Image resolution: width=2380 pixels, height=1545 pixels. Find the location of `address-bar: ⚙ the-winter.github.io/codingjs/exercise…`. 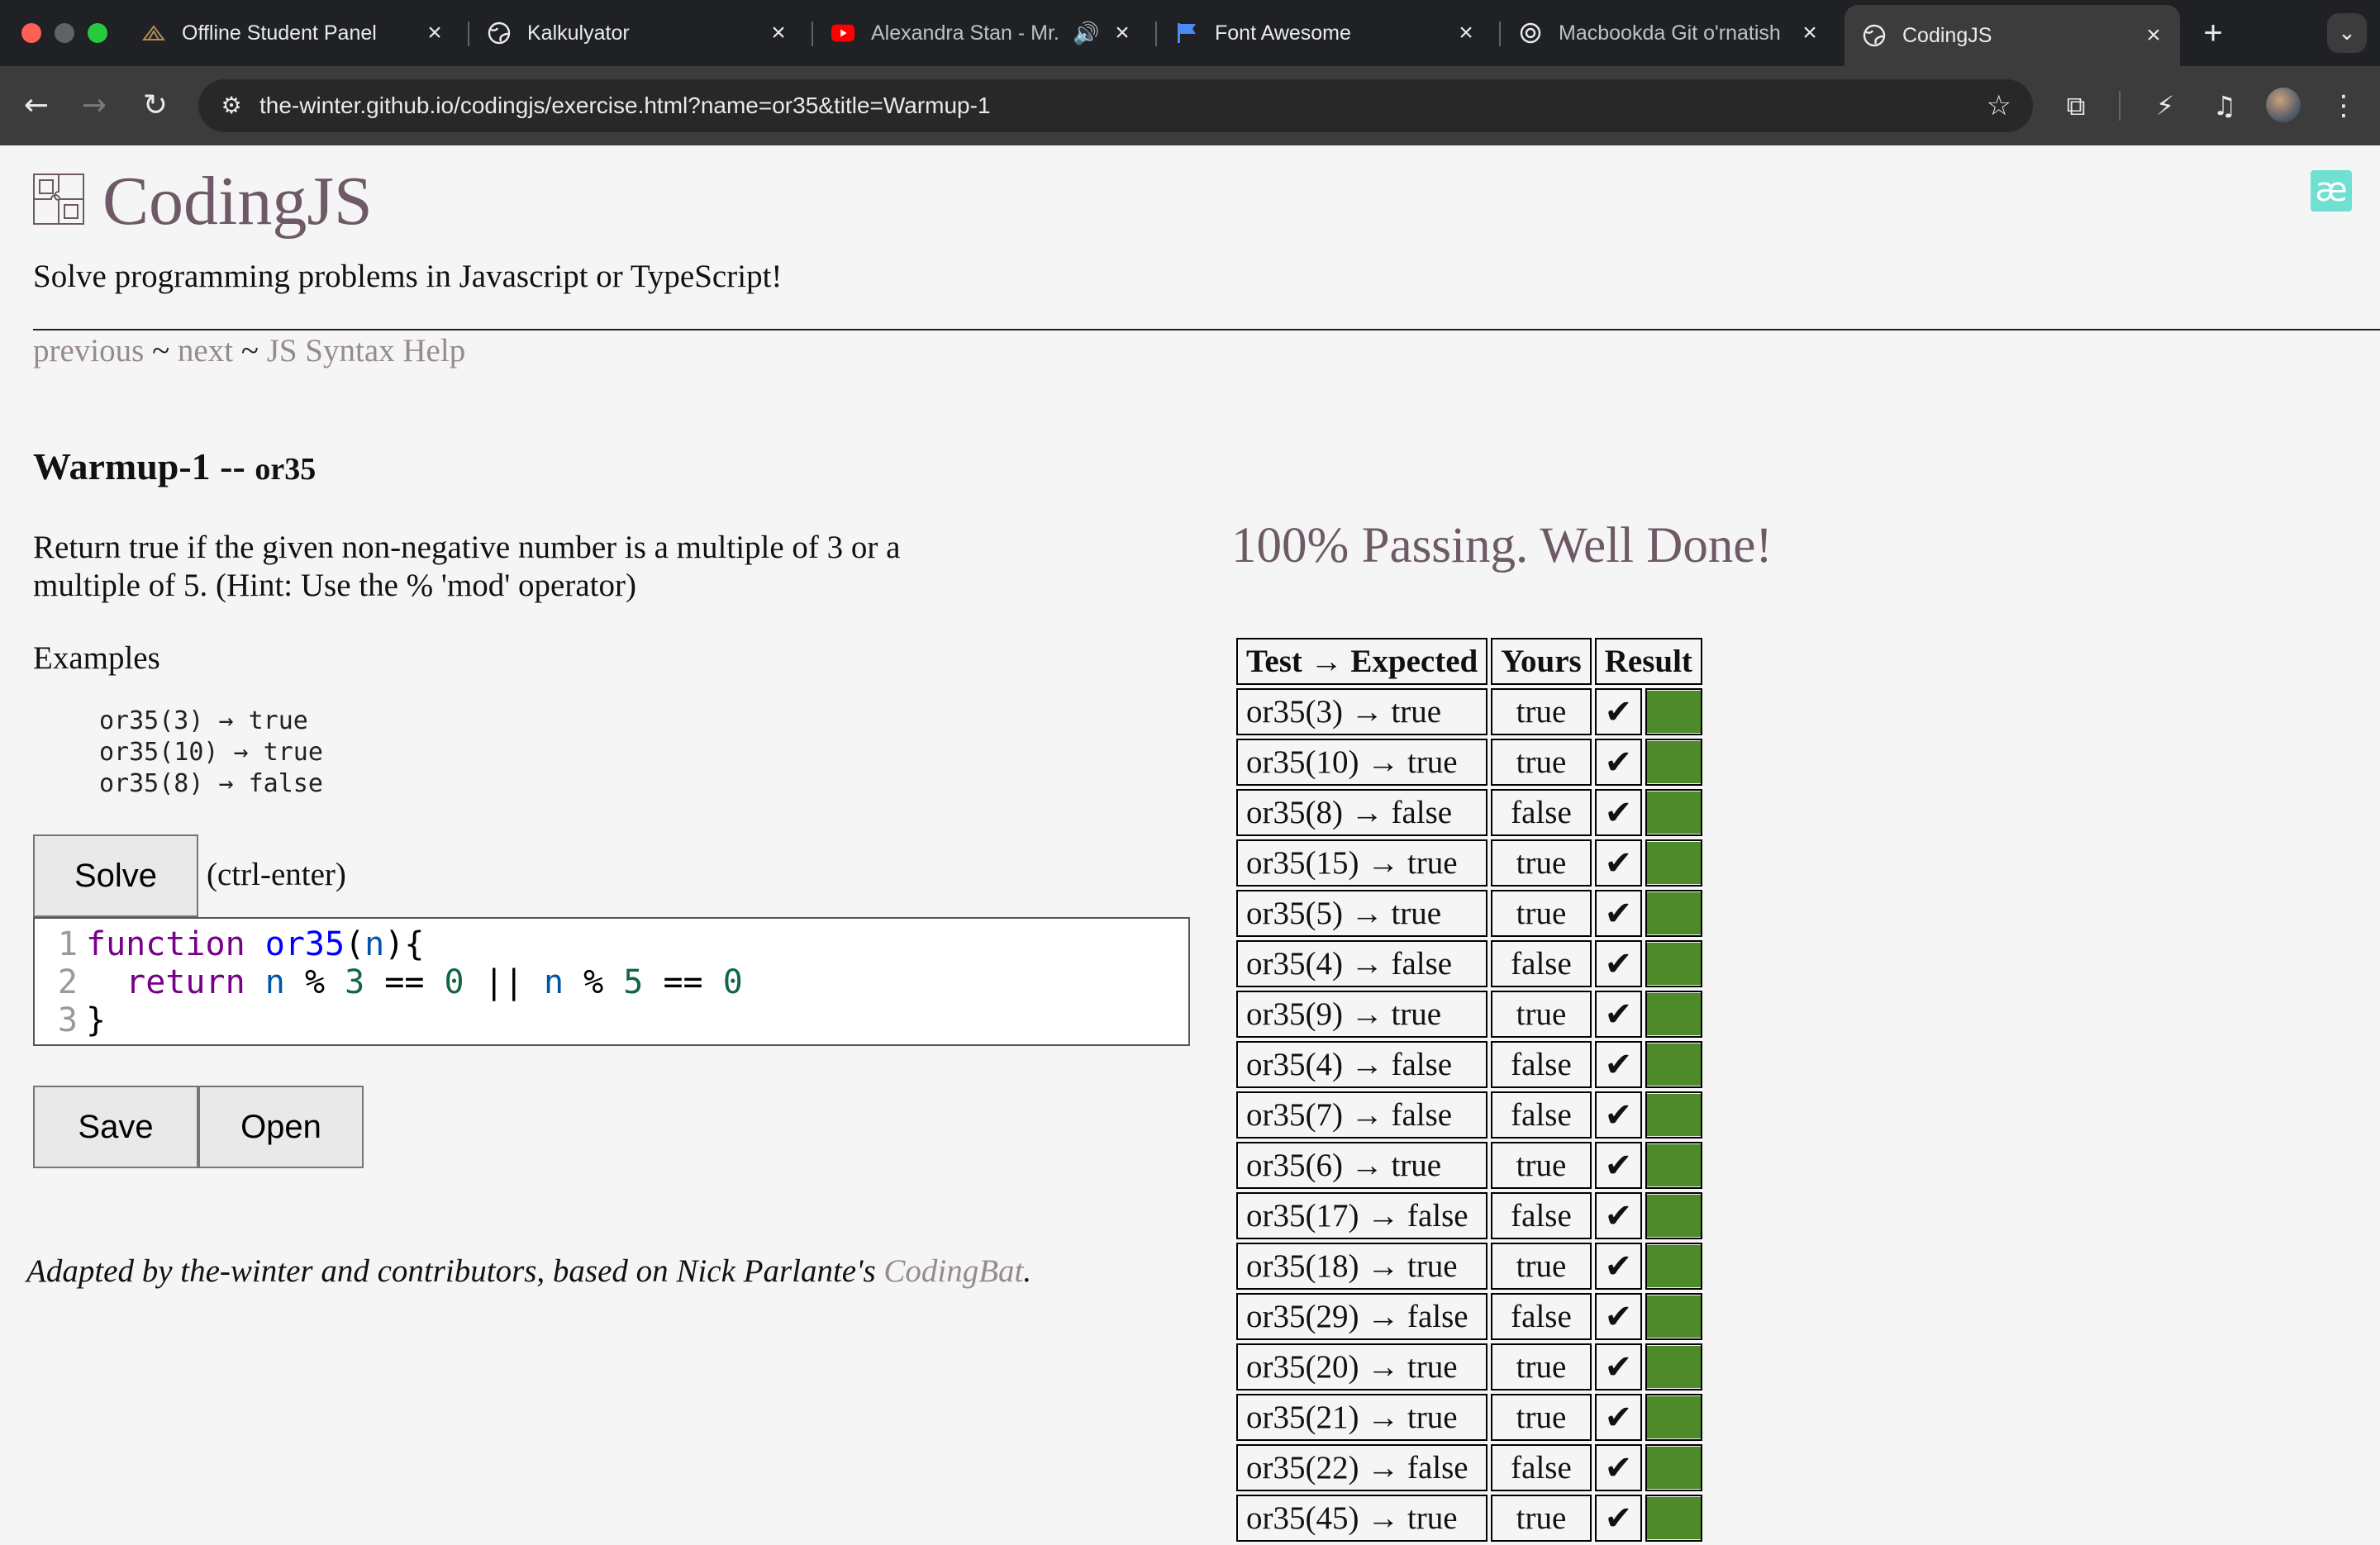

address-bar: ⚙ the-winter.github.io/codingjs/exercise… is located at coordinates (1115, 105).